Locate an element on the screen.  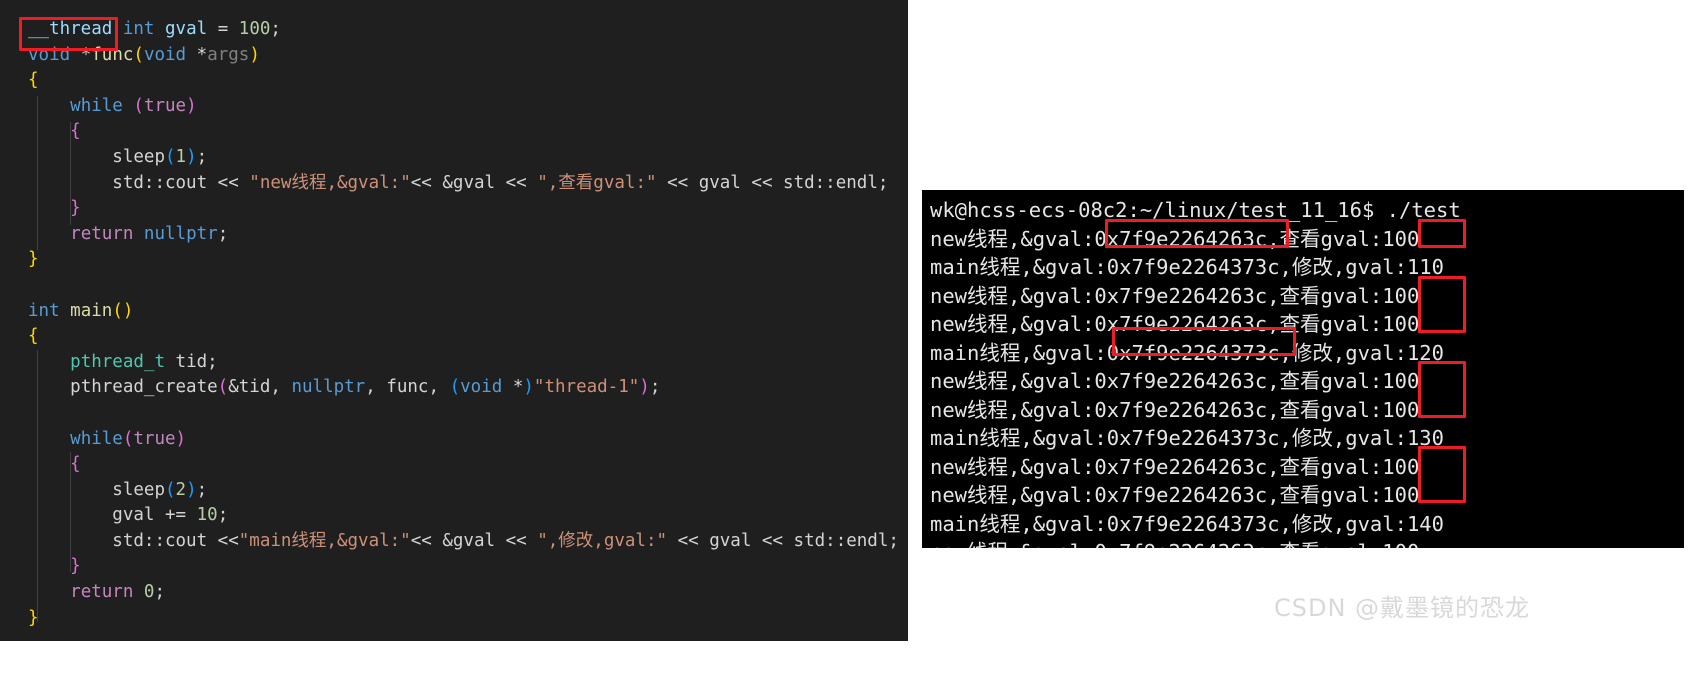
code-line: while (true) is located at coordinates (133, 105).